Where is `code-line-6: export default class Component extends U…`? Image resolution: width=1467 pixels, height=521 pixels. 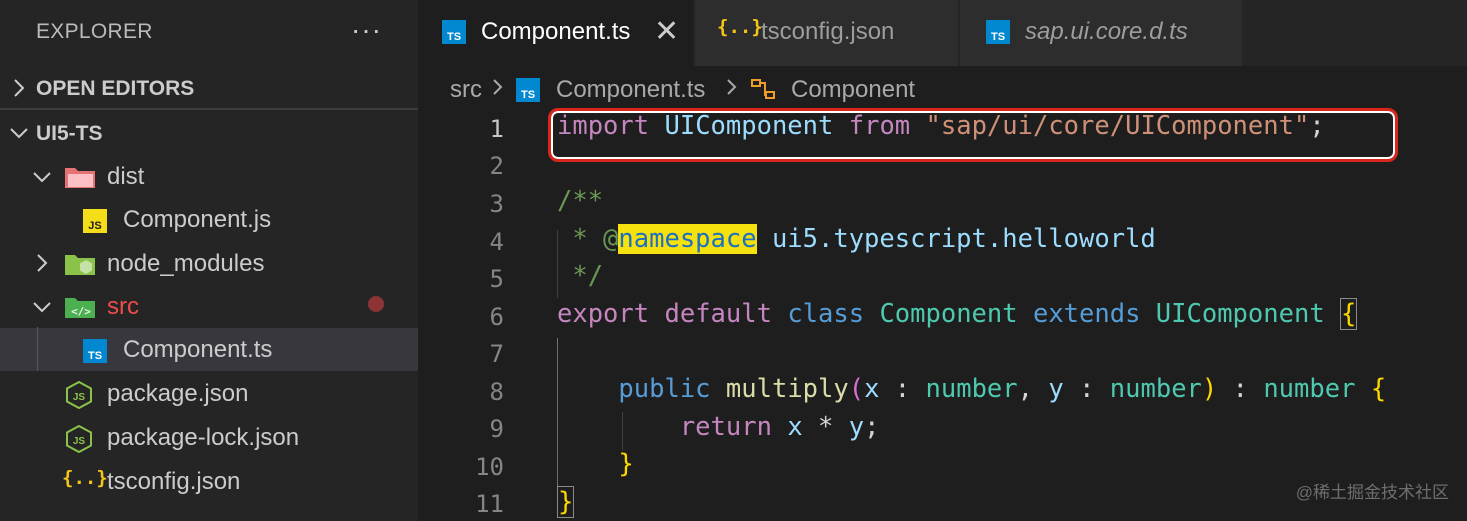 code-line-6: export default class Component extends U… is located at coordinates (957, 314).